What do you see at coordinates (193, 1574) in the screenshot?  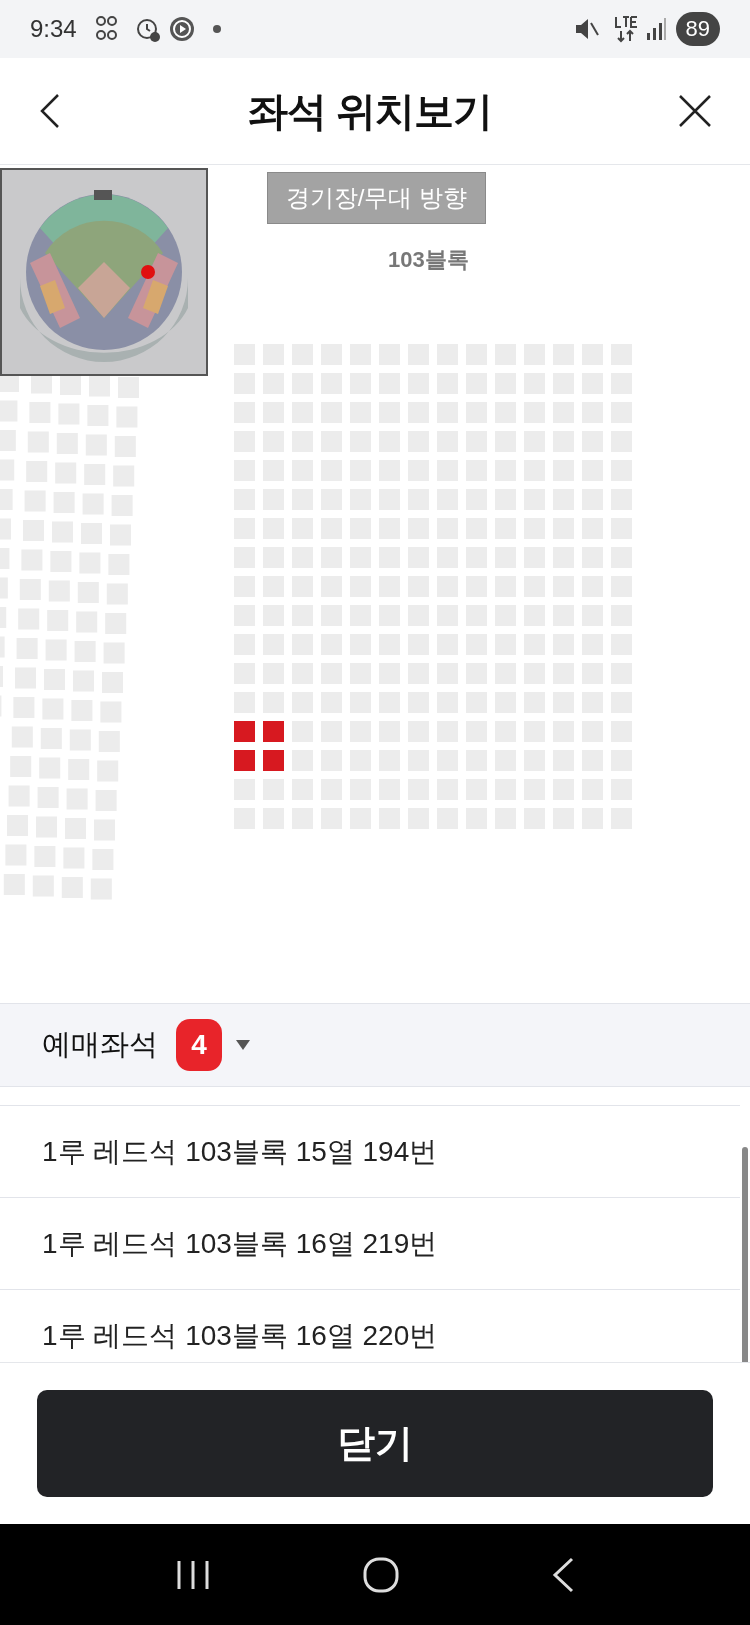 I see `recent-apps-icon` at bounding box center [193, 1574].